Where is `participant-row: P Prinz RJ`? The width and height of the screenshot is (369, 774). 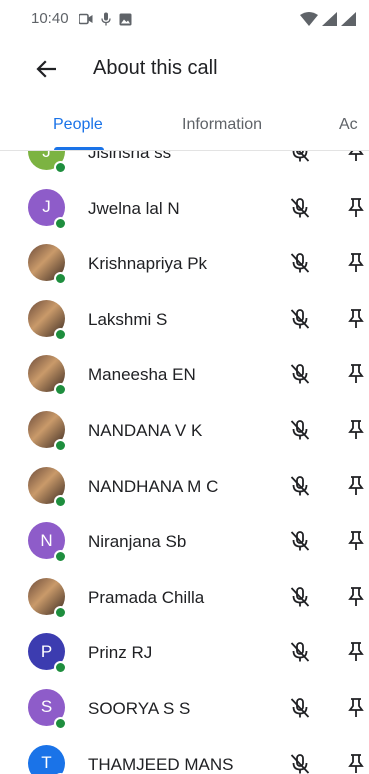 participant-row: P Prinz RJ is located at coordinates (184, 652).